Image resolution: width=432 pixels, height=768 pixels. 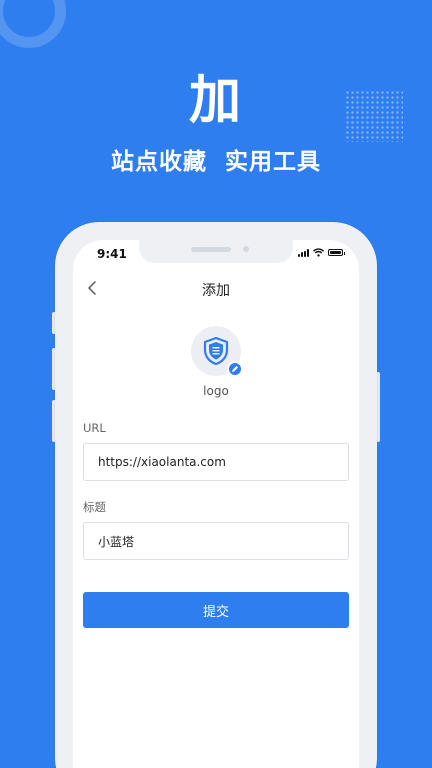 I want to click on phone-camera, so click(x=246, y=249).